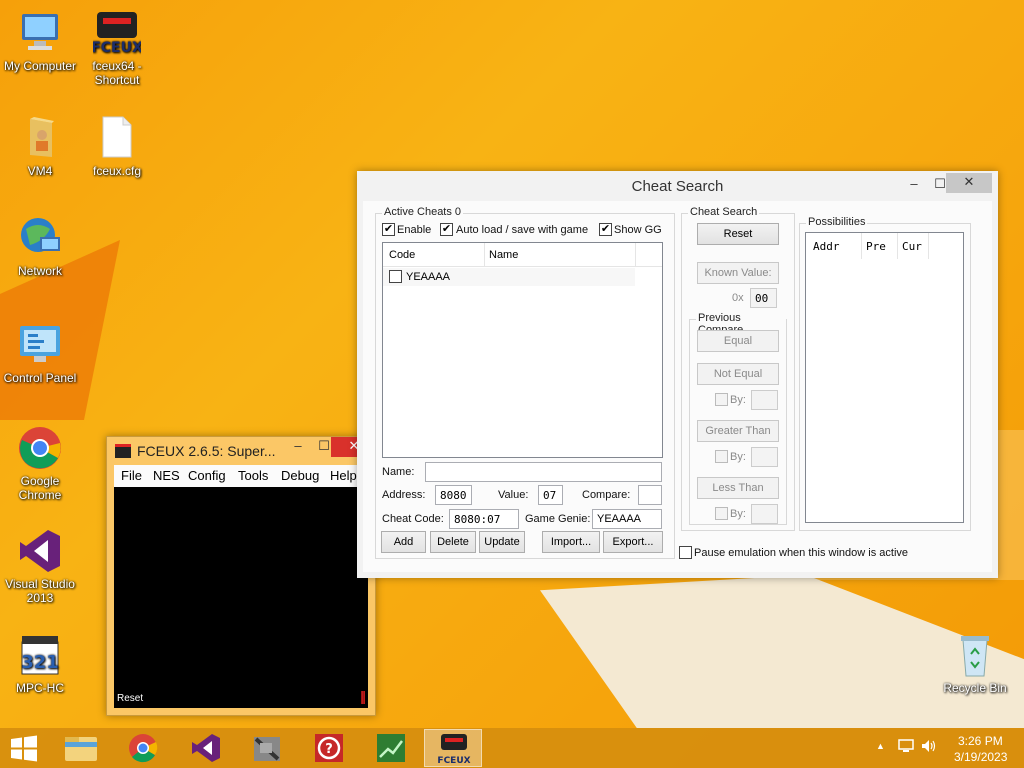 The image size is (1024, 768). Describe the element at coordinates (484, 519) in the screenshot. I see `cheat-code-field: 8080:07` at that location.